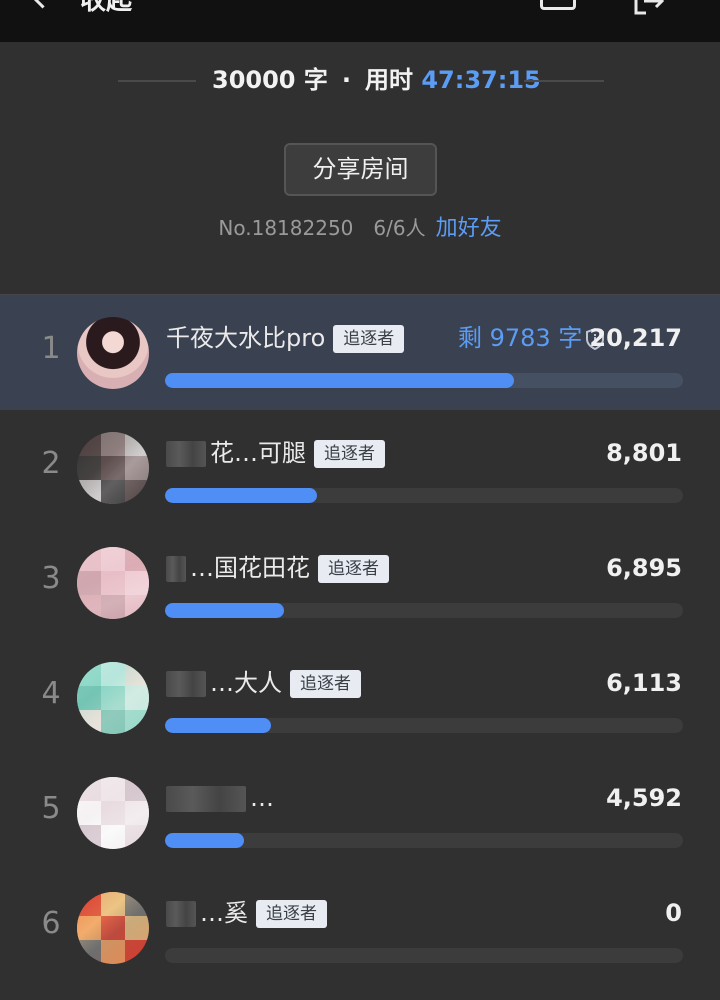 The height and width of the screenshot is (1000, 720). I want to click on rank-number: 1, so click(51, 348).